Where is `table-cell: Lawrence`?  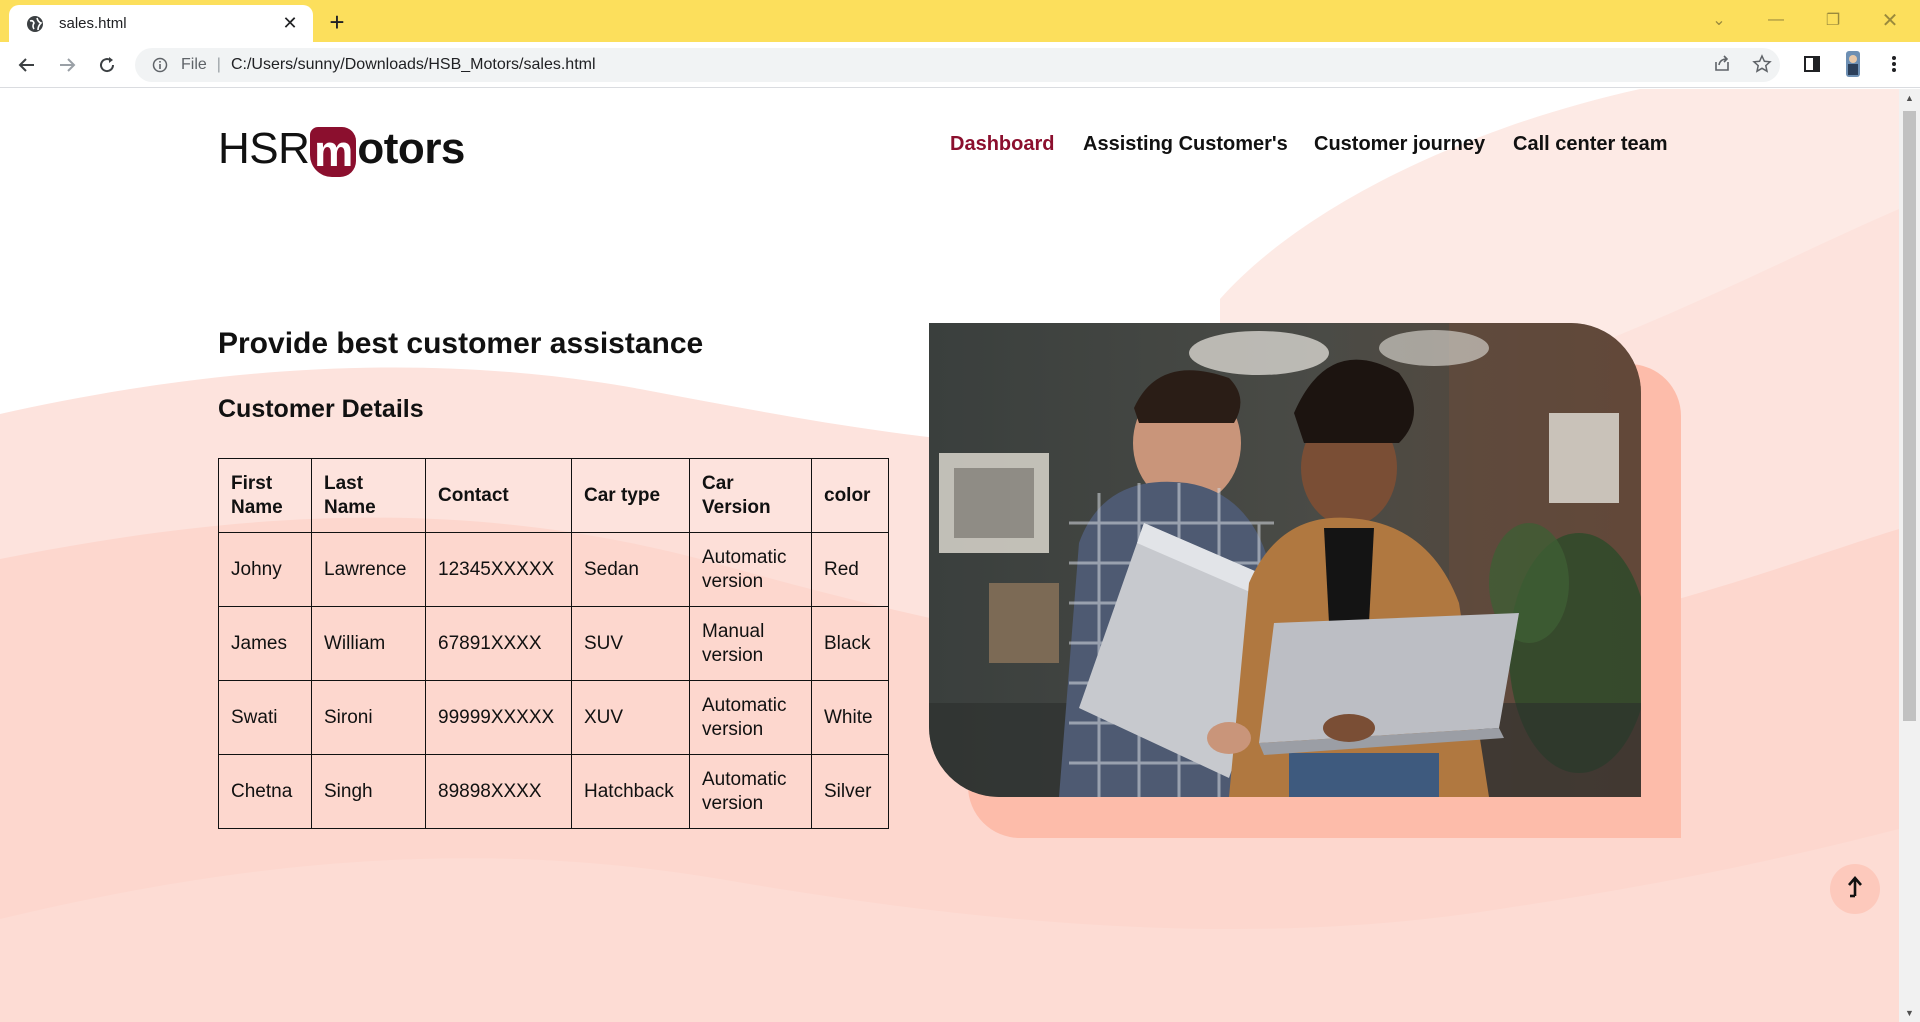 table-cell: Lawrence is located at coordinates (368, 569).